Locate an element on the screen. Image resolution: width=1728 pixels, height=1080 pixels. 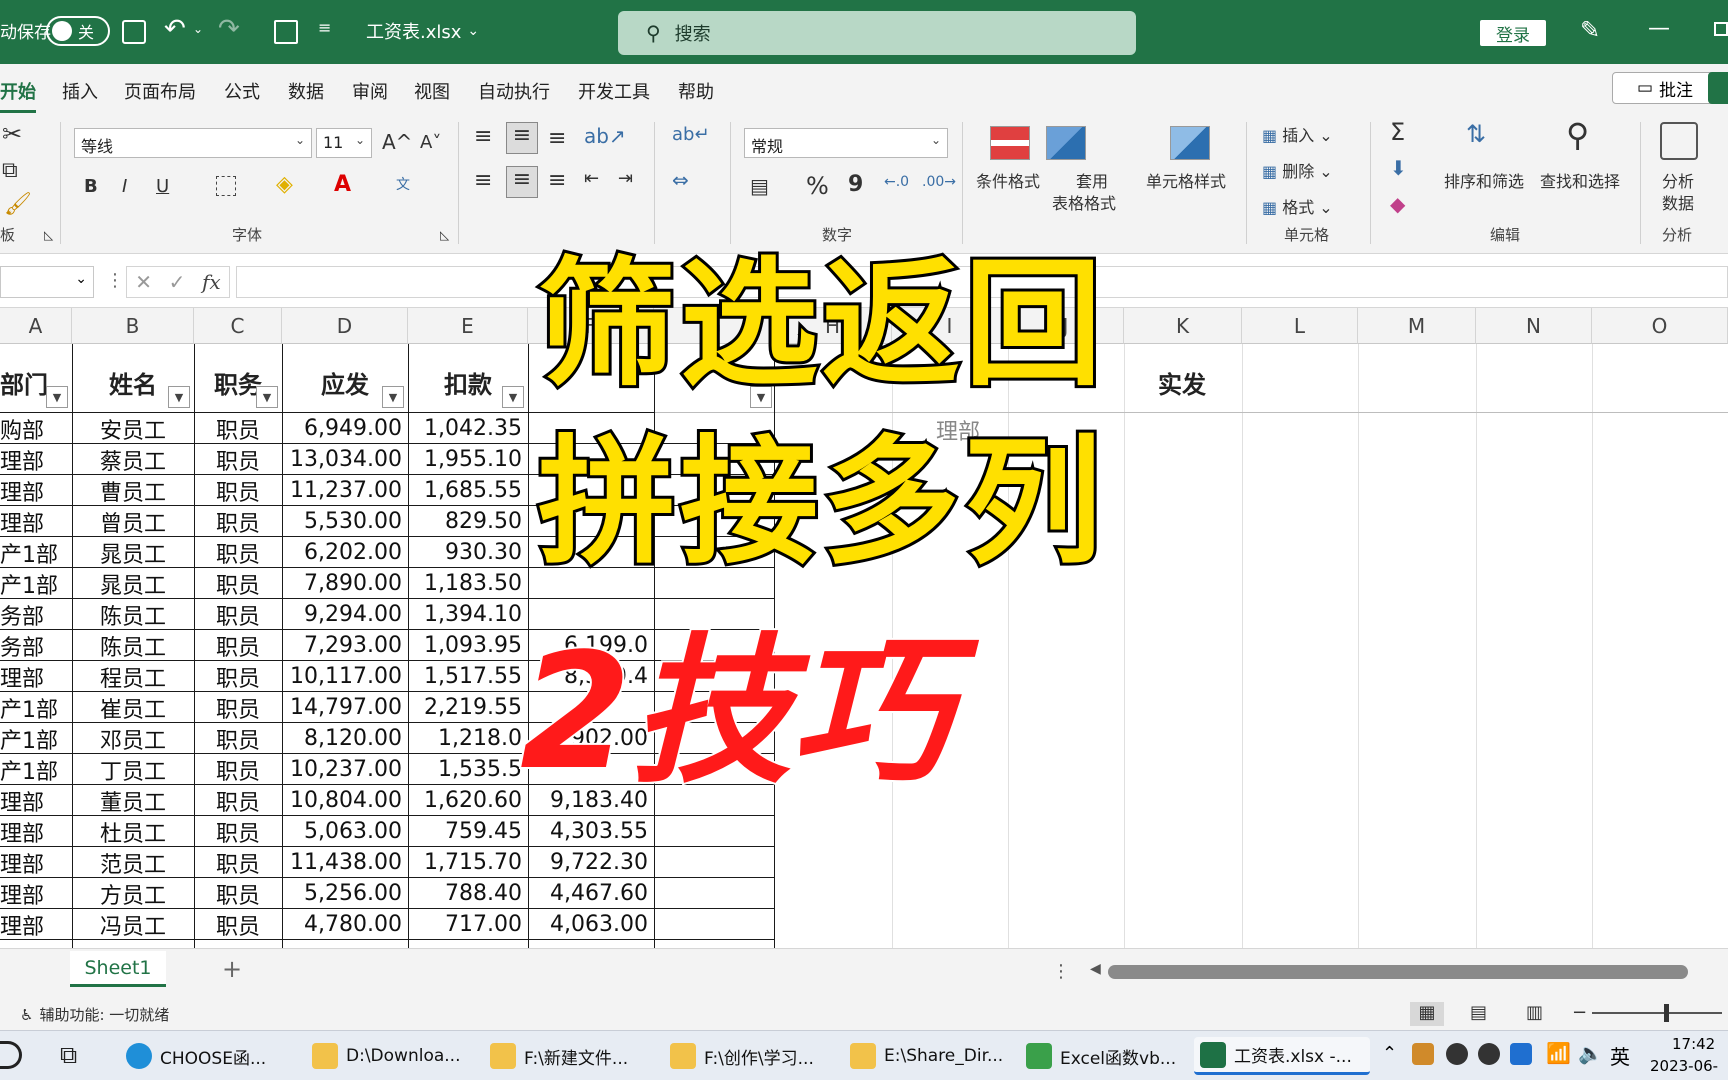
cell-net: 4,303.55 is located at coordinates (591, 831).